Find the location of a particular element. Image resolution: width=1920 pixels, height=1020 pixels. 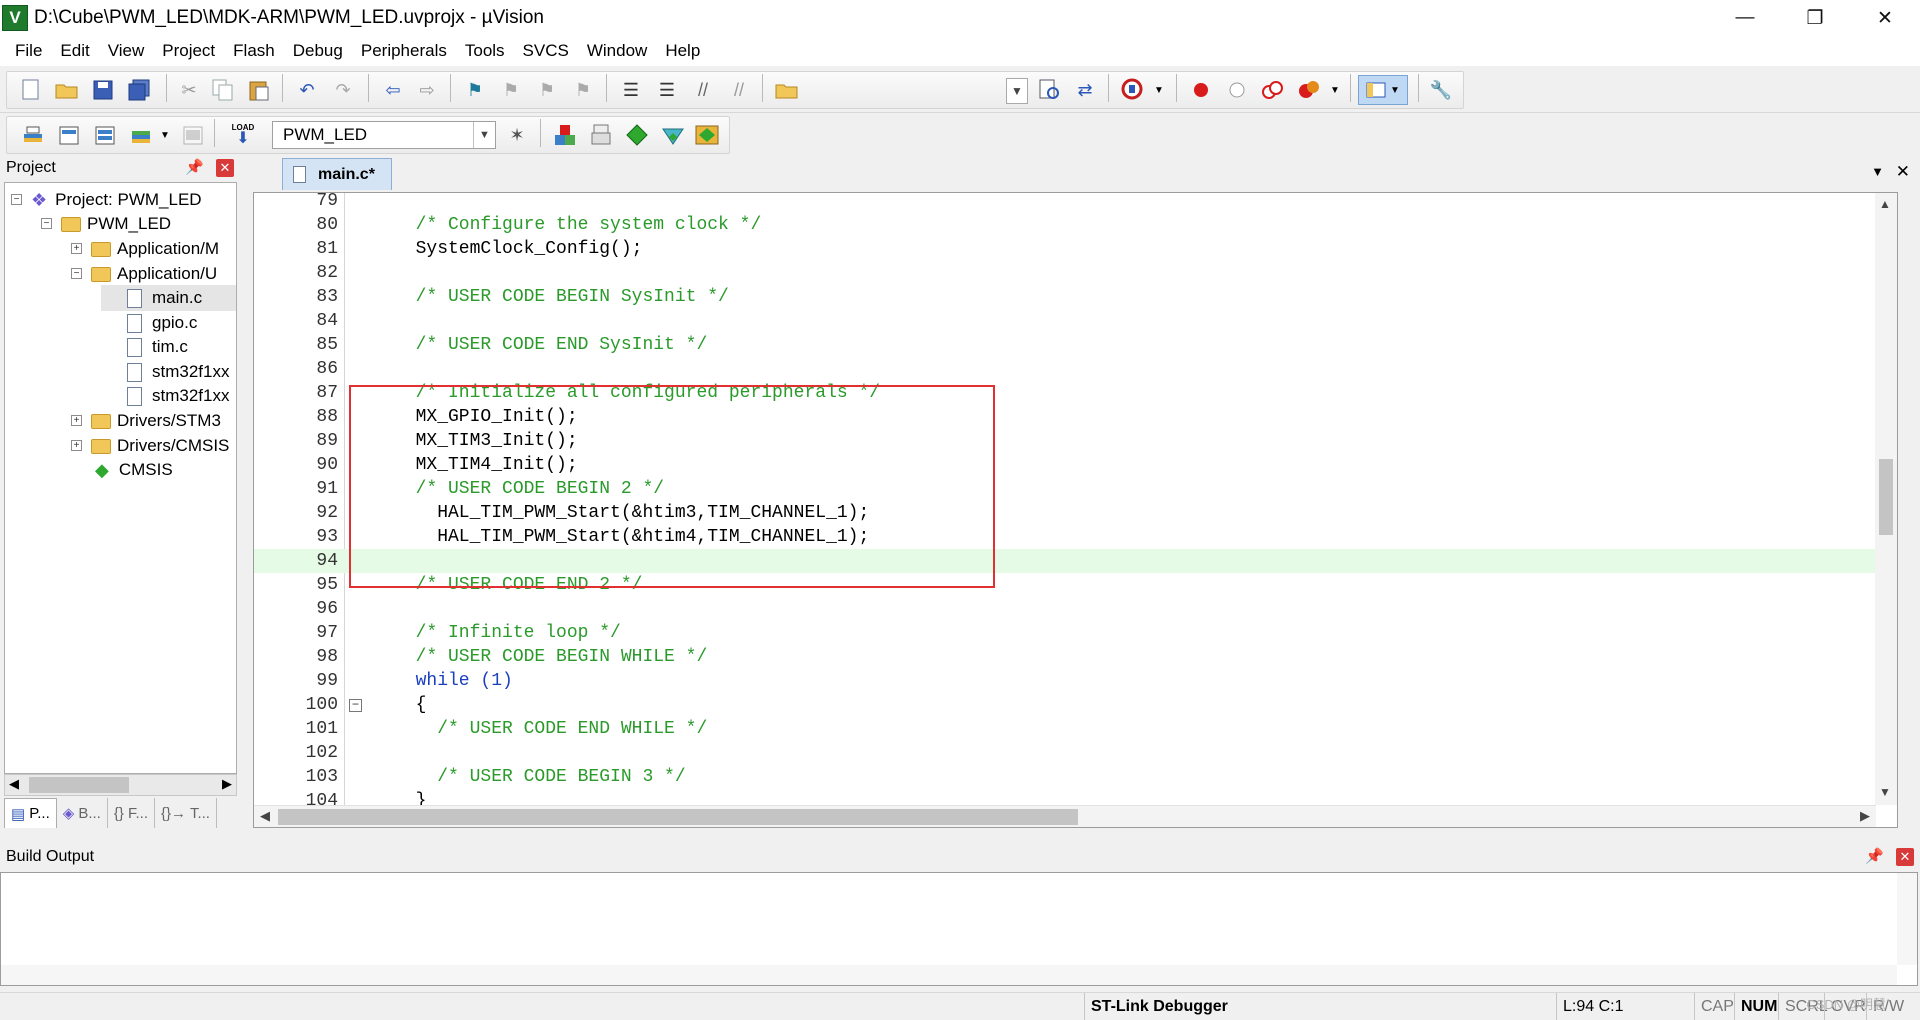

tree-node-group: − Application/U is located at coordinates (144, 274).